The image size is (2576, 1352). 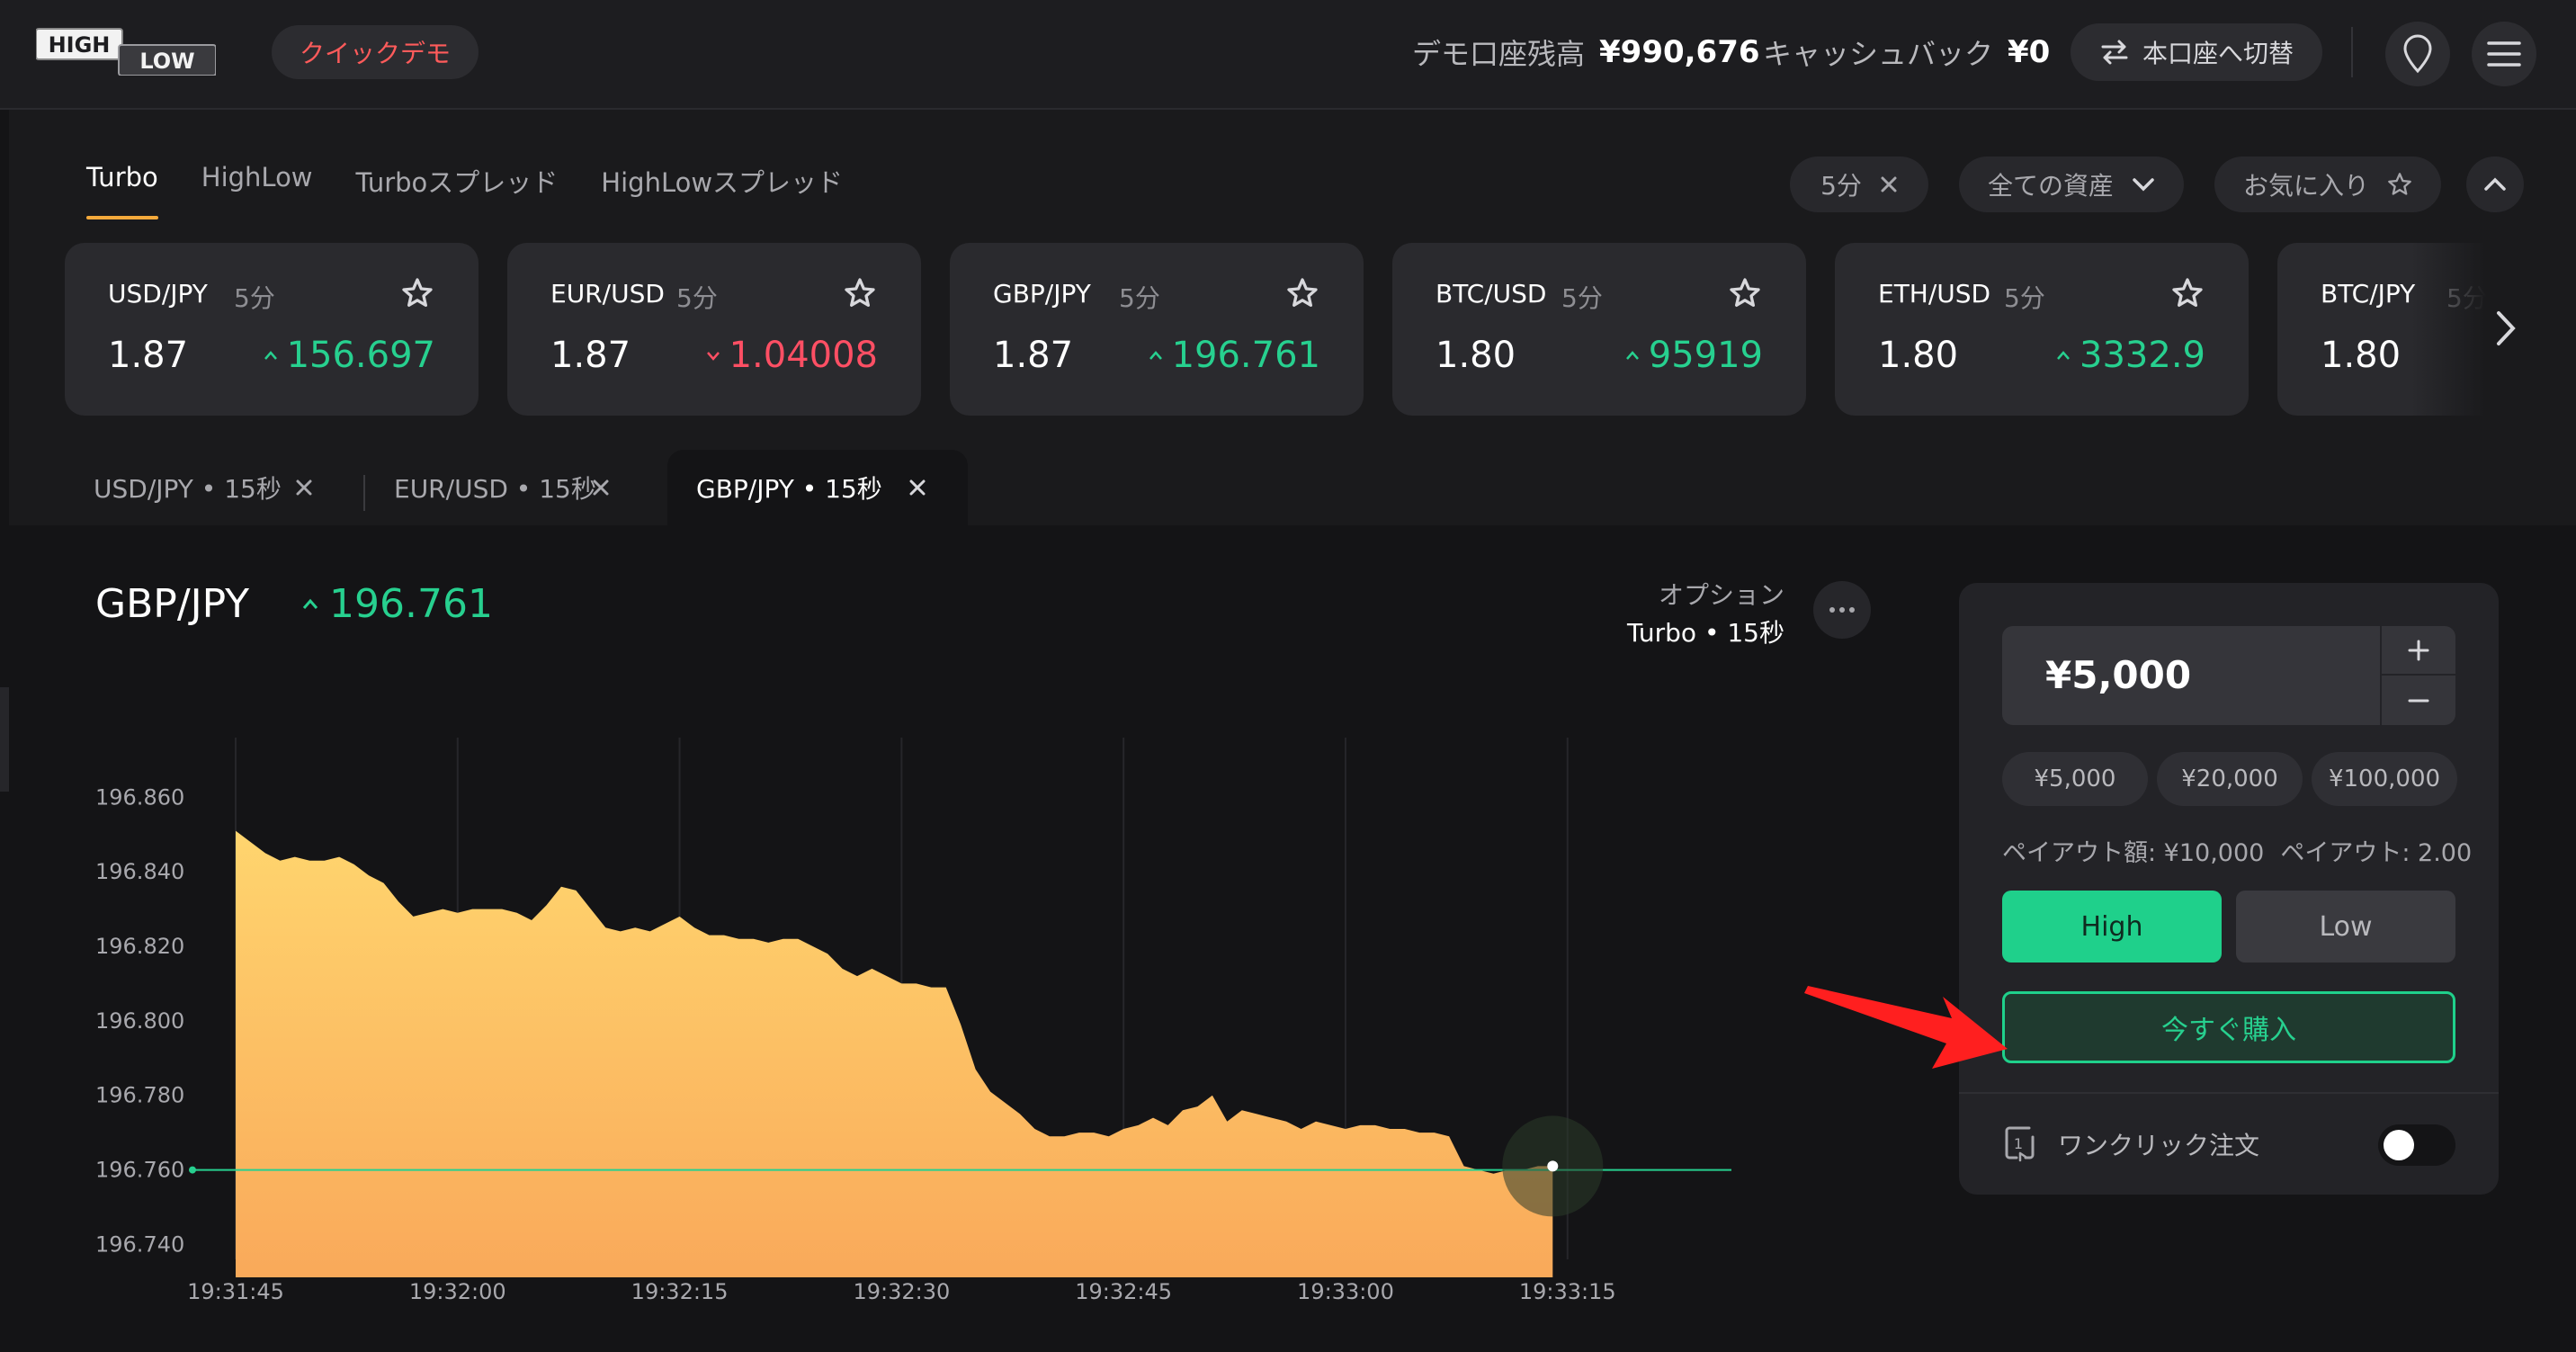 What do you see at coordinates (2416, 1145) in the screenshot?
I see `one-click-order-toggle` at bounding box center [2416, 1145].